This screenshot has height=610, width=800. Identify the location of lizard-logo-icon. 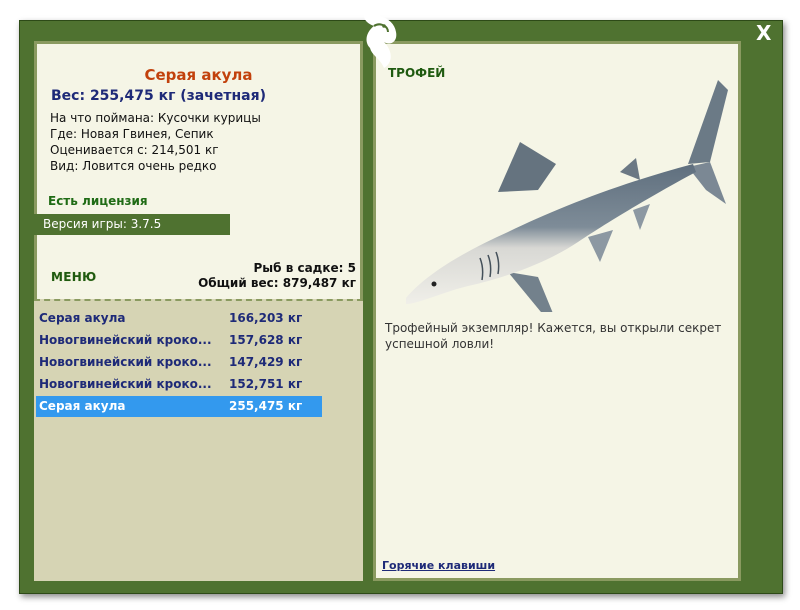
(380, 41).